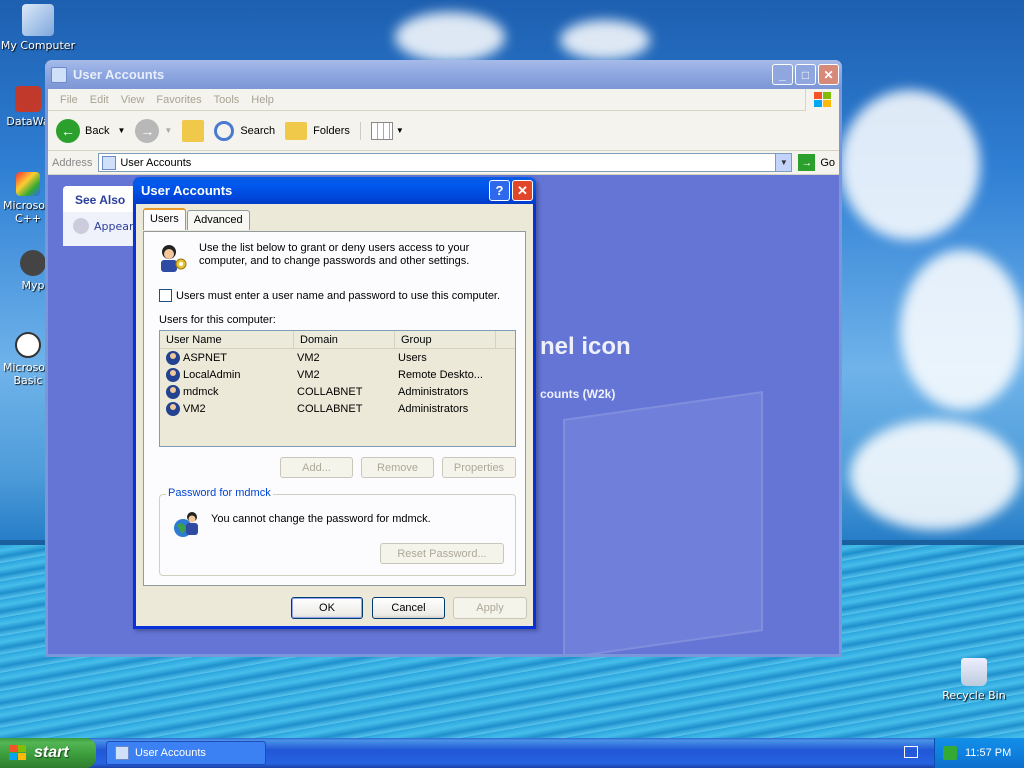 The height and width of the screenshot is (768, 1024). Describe the element at coordinates (337, 408) in the screenshot. I see `table-row: VM2 COLLABNET Administrators` at that location.